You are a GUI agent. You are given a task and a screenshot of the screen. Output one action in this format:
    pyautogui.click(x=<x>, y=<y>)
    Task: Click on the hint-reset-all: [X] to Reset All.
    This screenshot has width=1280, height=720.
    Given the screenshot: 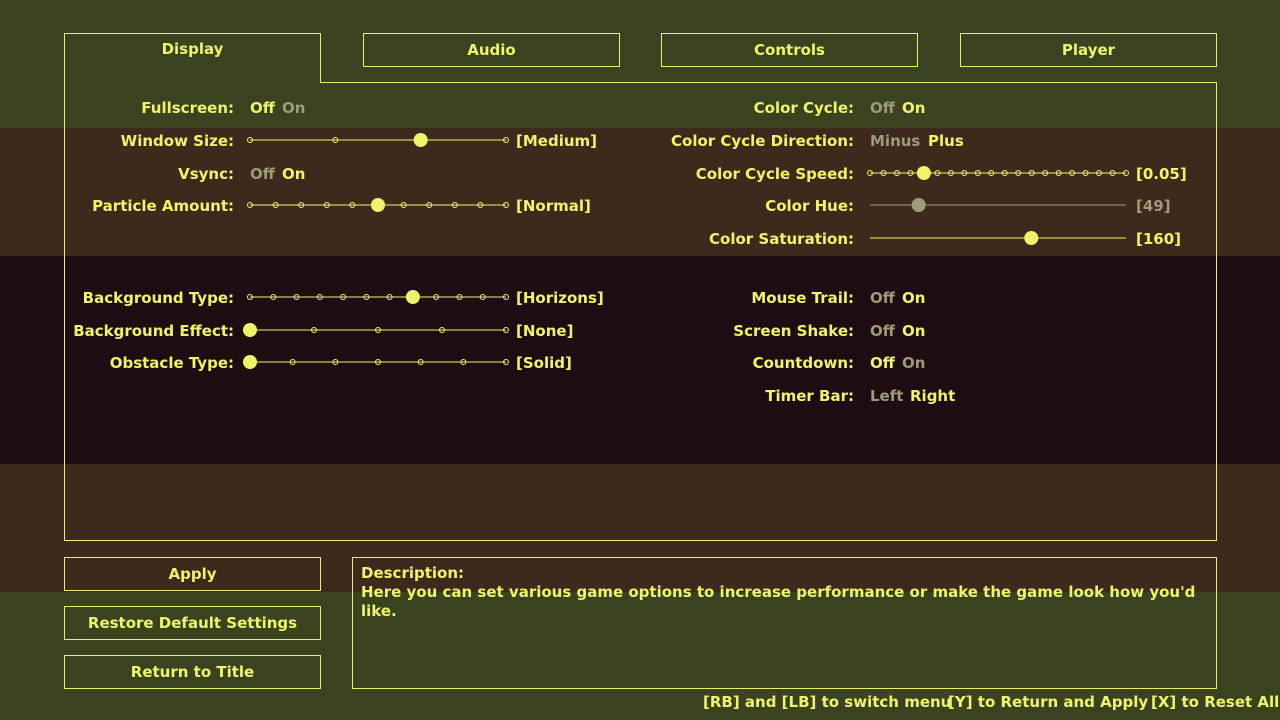 What is the action you would take?
    pyautogui.click(x=1215, y=702)
    